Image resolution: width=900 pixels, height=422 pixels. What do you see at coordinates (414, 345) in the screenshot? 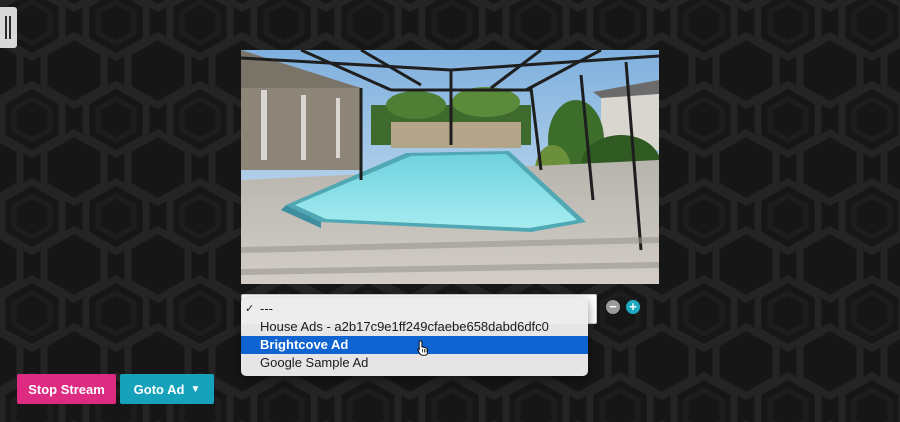
I see `dropdown-option-highlighted: Brightcove Ad` at bounding box center [414, 345].